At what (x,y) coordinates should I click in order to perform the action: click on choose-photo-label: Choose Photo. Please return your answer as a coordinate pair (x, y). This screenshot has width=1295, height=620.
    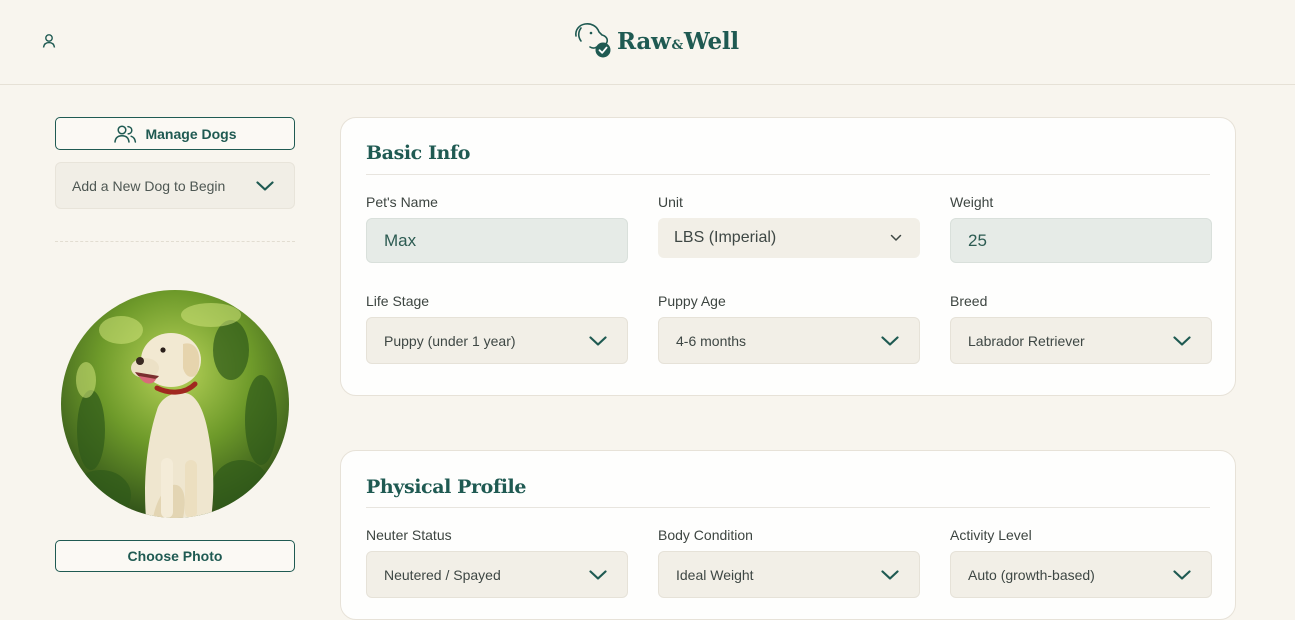
    Looking at the image, I should click on (175, 556).